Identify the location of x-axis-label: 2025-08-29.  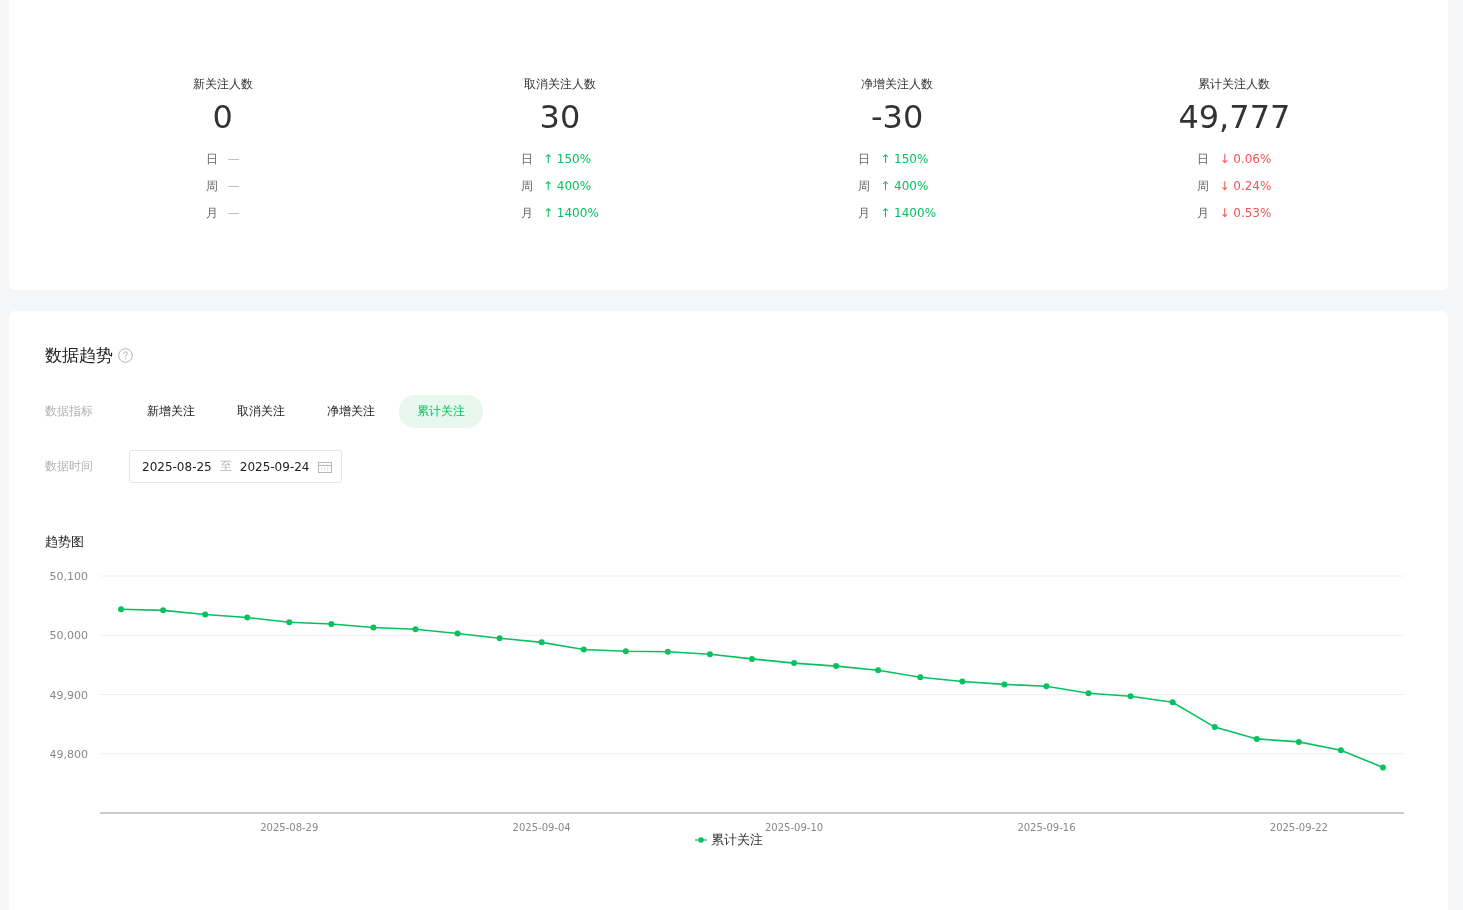
(289, 827).